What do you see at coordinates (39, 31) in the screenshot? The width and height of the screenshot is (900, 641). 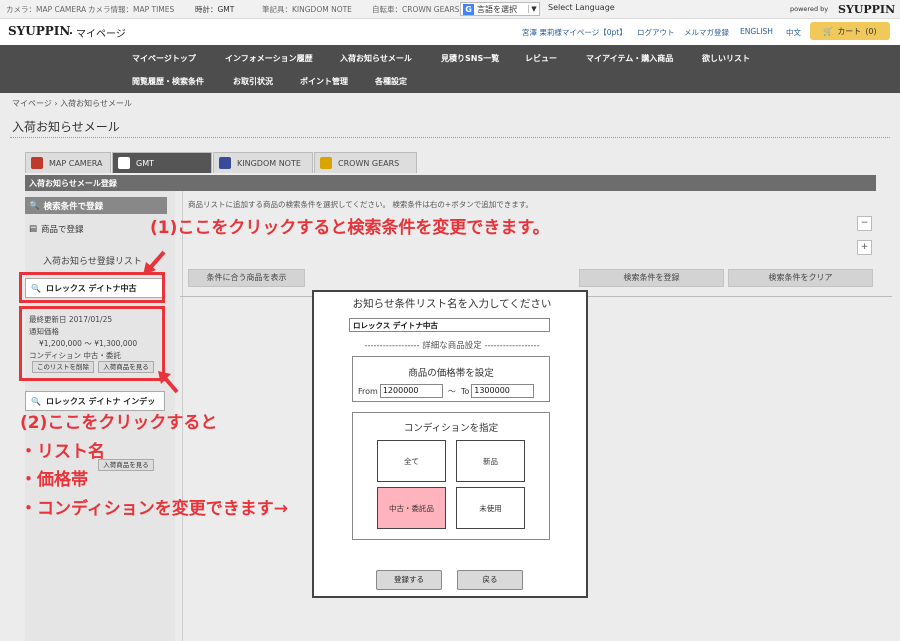 I see `site-logo: SYUPPIN` at bounding box center [39, 31].